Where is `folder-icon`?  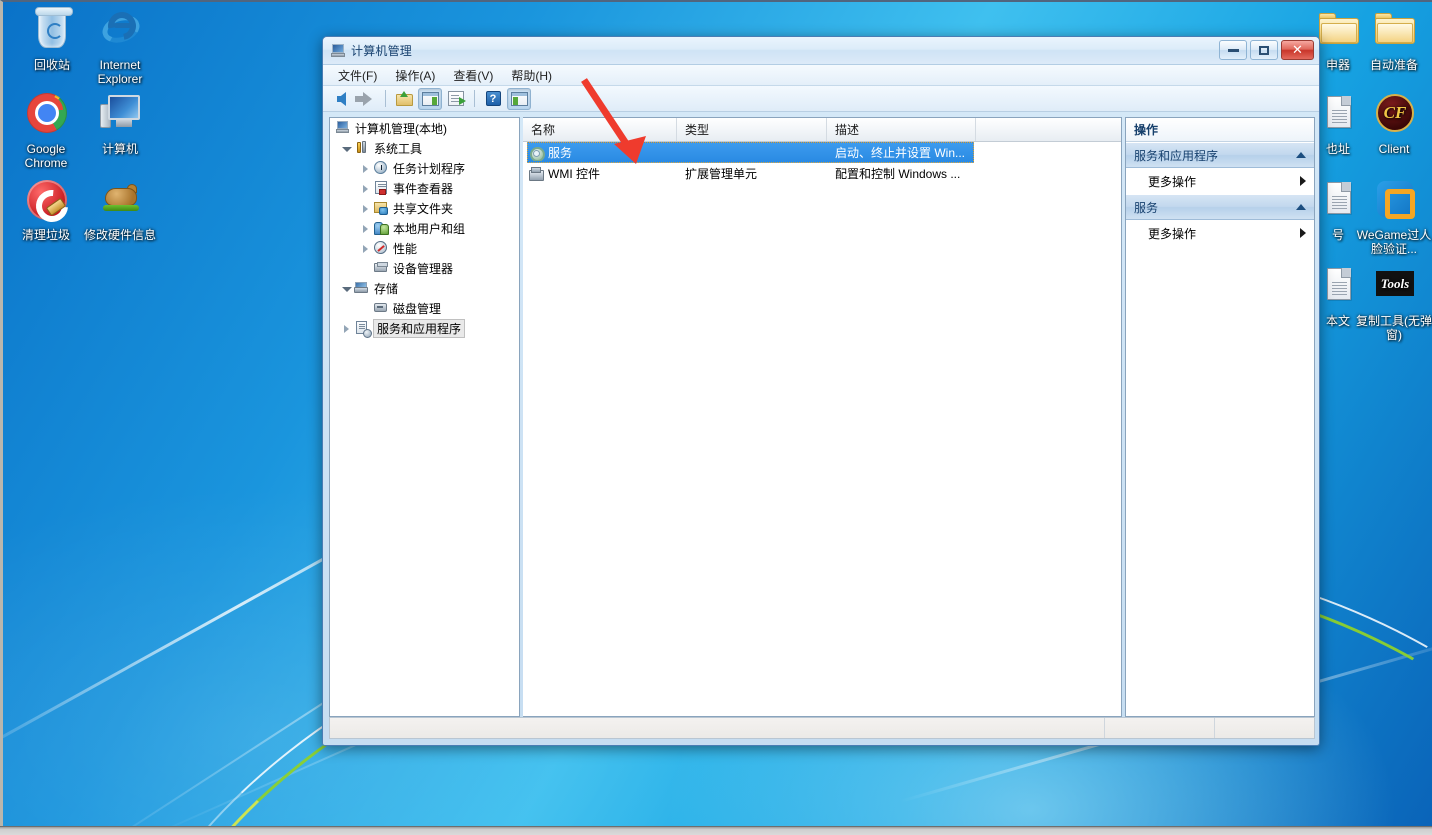
folder-icon is located at coordinates (1394, 30).